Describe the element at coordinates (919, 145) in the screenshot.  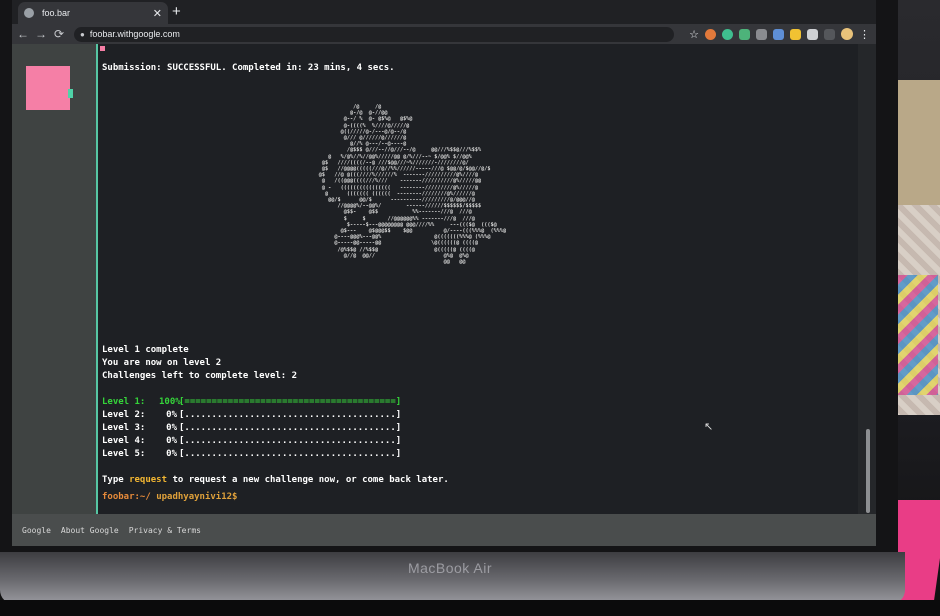
I see `background-wall` at that location.